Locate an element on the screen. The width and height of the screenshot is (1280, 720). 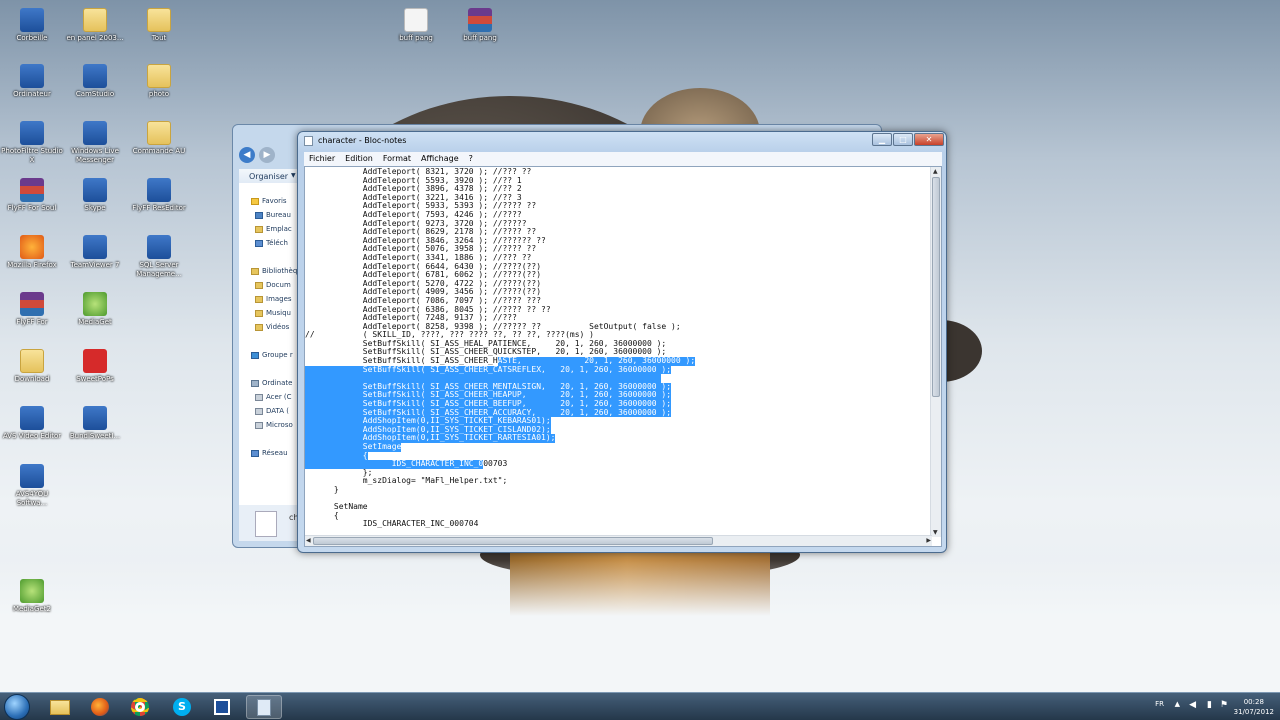
scroll-left-icon: ◀ is located at coordinates (308, 540).